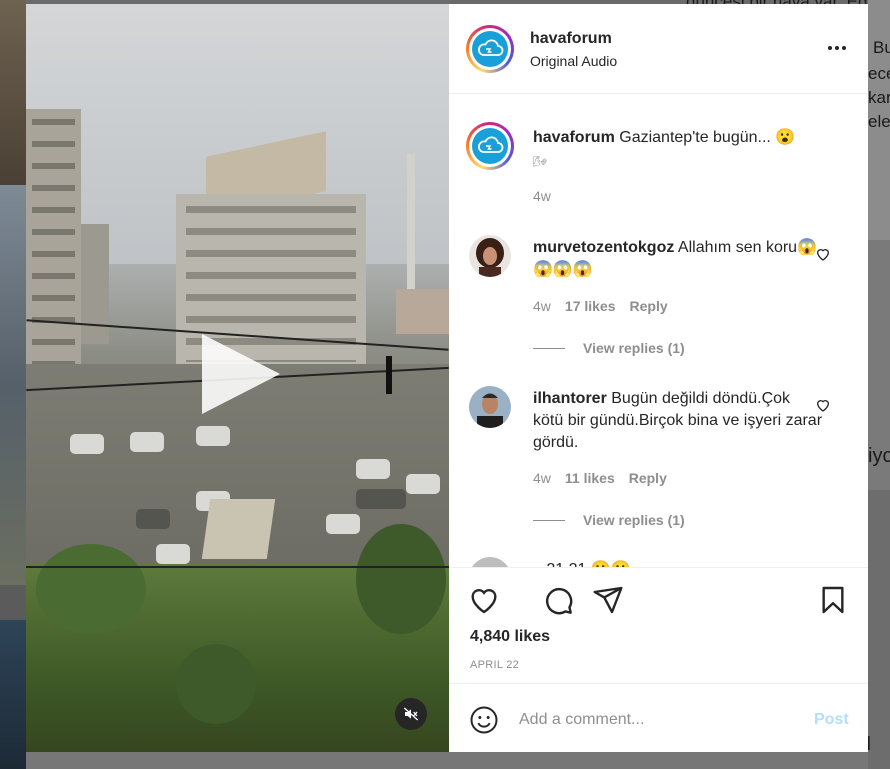 This screenshot has width=890, height=769. What do you see at coordinates (879, 121) in the screenshot?
I see `background-text: ele` at bounding box center [879, 121].